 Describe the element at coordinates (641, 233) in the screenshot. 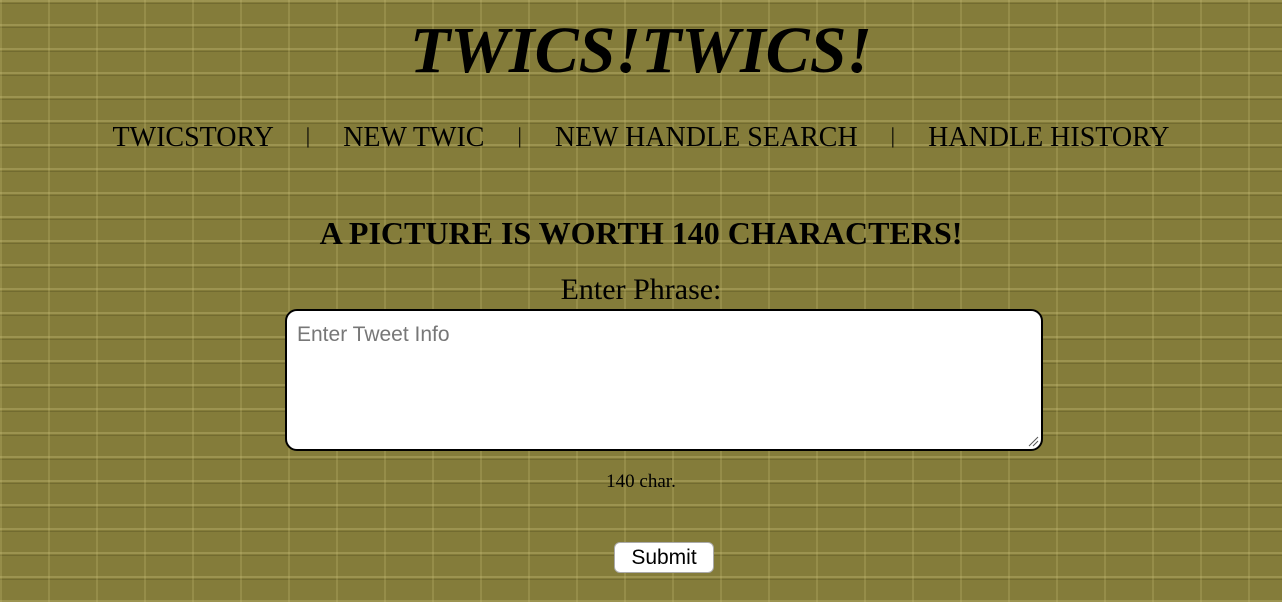

I see `headline: A PICTURE IS WORTH 140 CHARACTERS!` at that location.